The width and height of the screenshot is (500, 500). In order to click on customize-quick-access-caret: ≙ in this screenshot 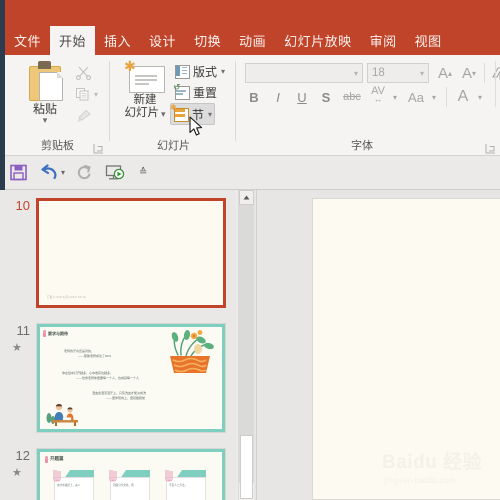, I will do `click(143, 172)`.